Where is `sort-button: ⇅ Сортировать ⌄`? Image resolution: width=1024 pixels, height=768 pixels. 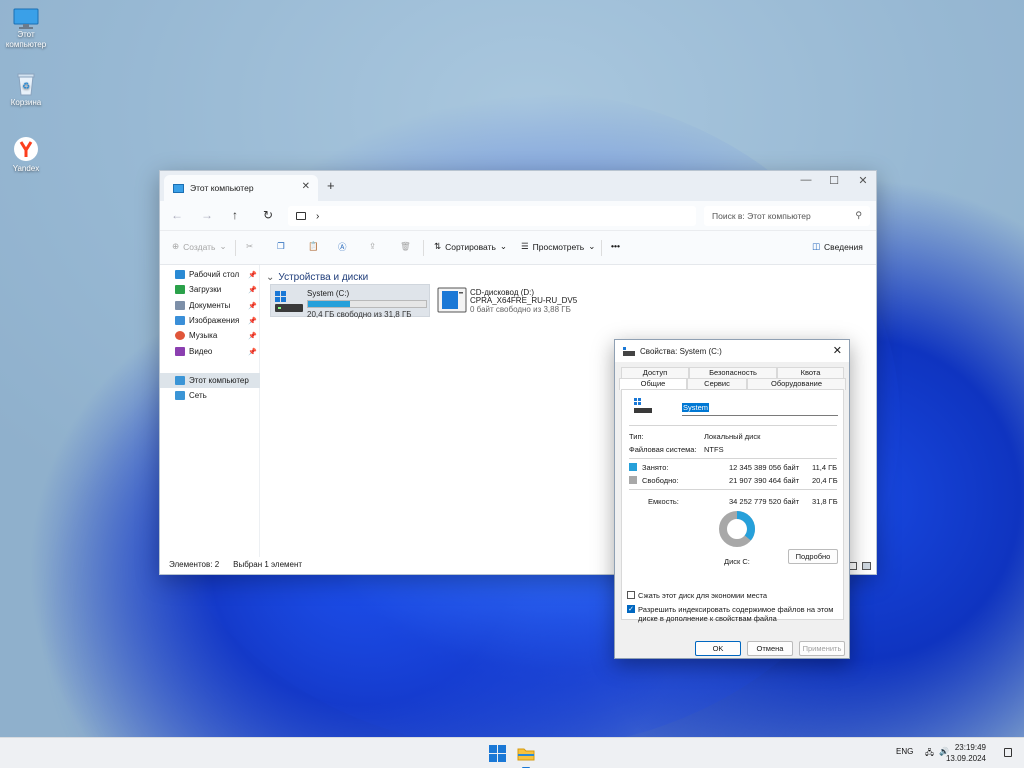
sort-button: ⇅ Сортировать ⌄ is located at coordinates (470, 246).